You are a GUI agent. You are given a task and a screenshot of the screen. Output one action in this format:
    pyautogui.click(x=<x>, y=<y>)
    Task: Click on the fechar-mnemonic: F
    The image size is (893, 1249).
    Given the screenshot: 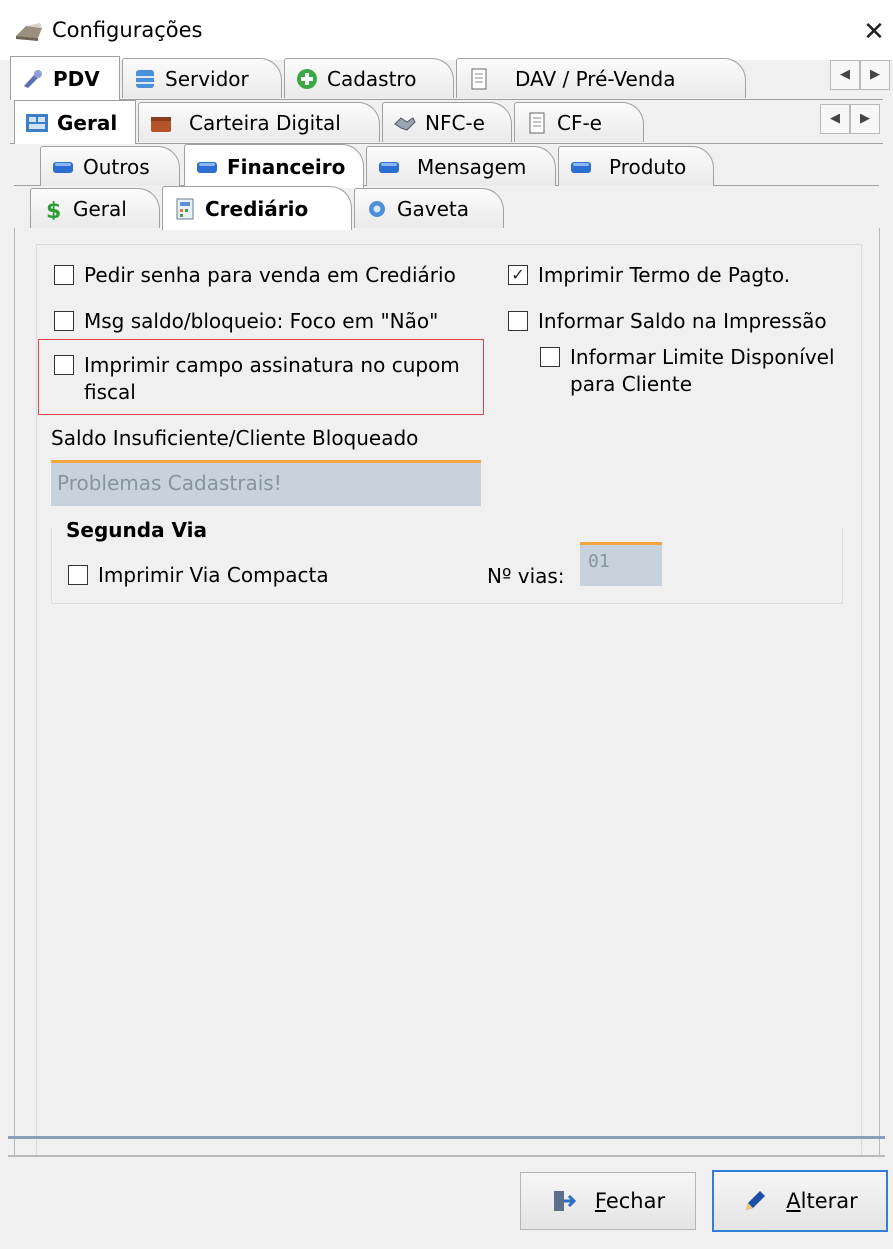 What is the action you would take?
    pyautogui.click(x=600, y=1201)
    